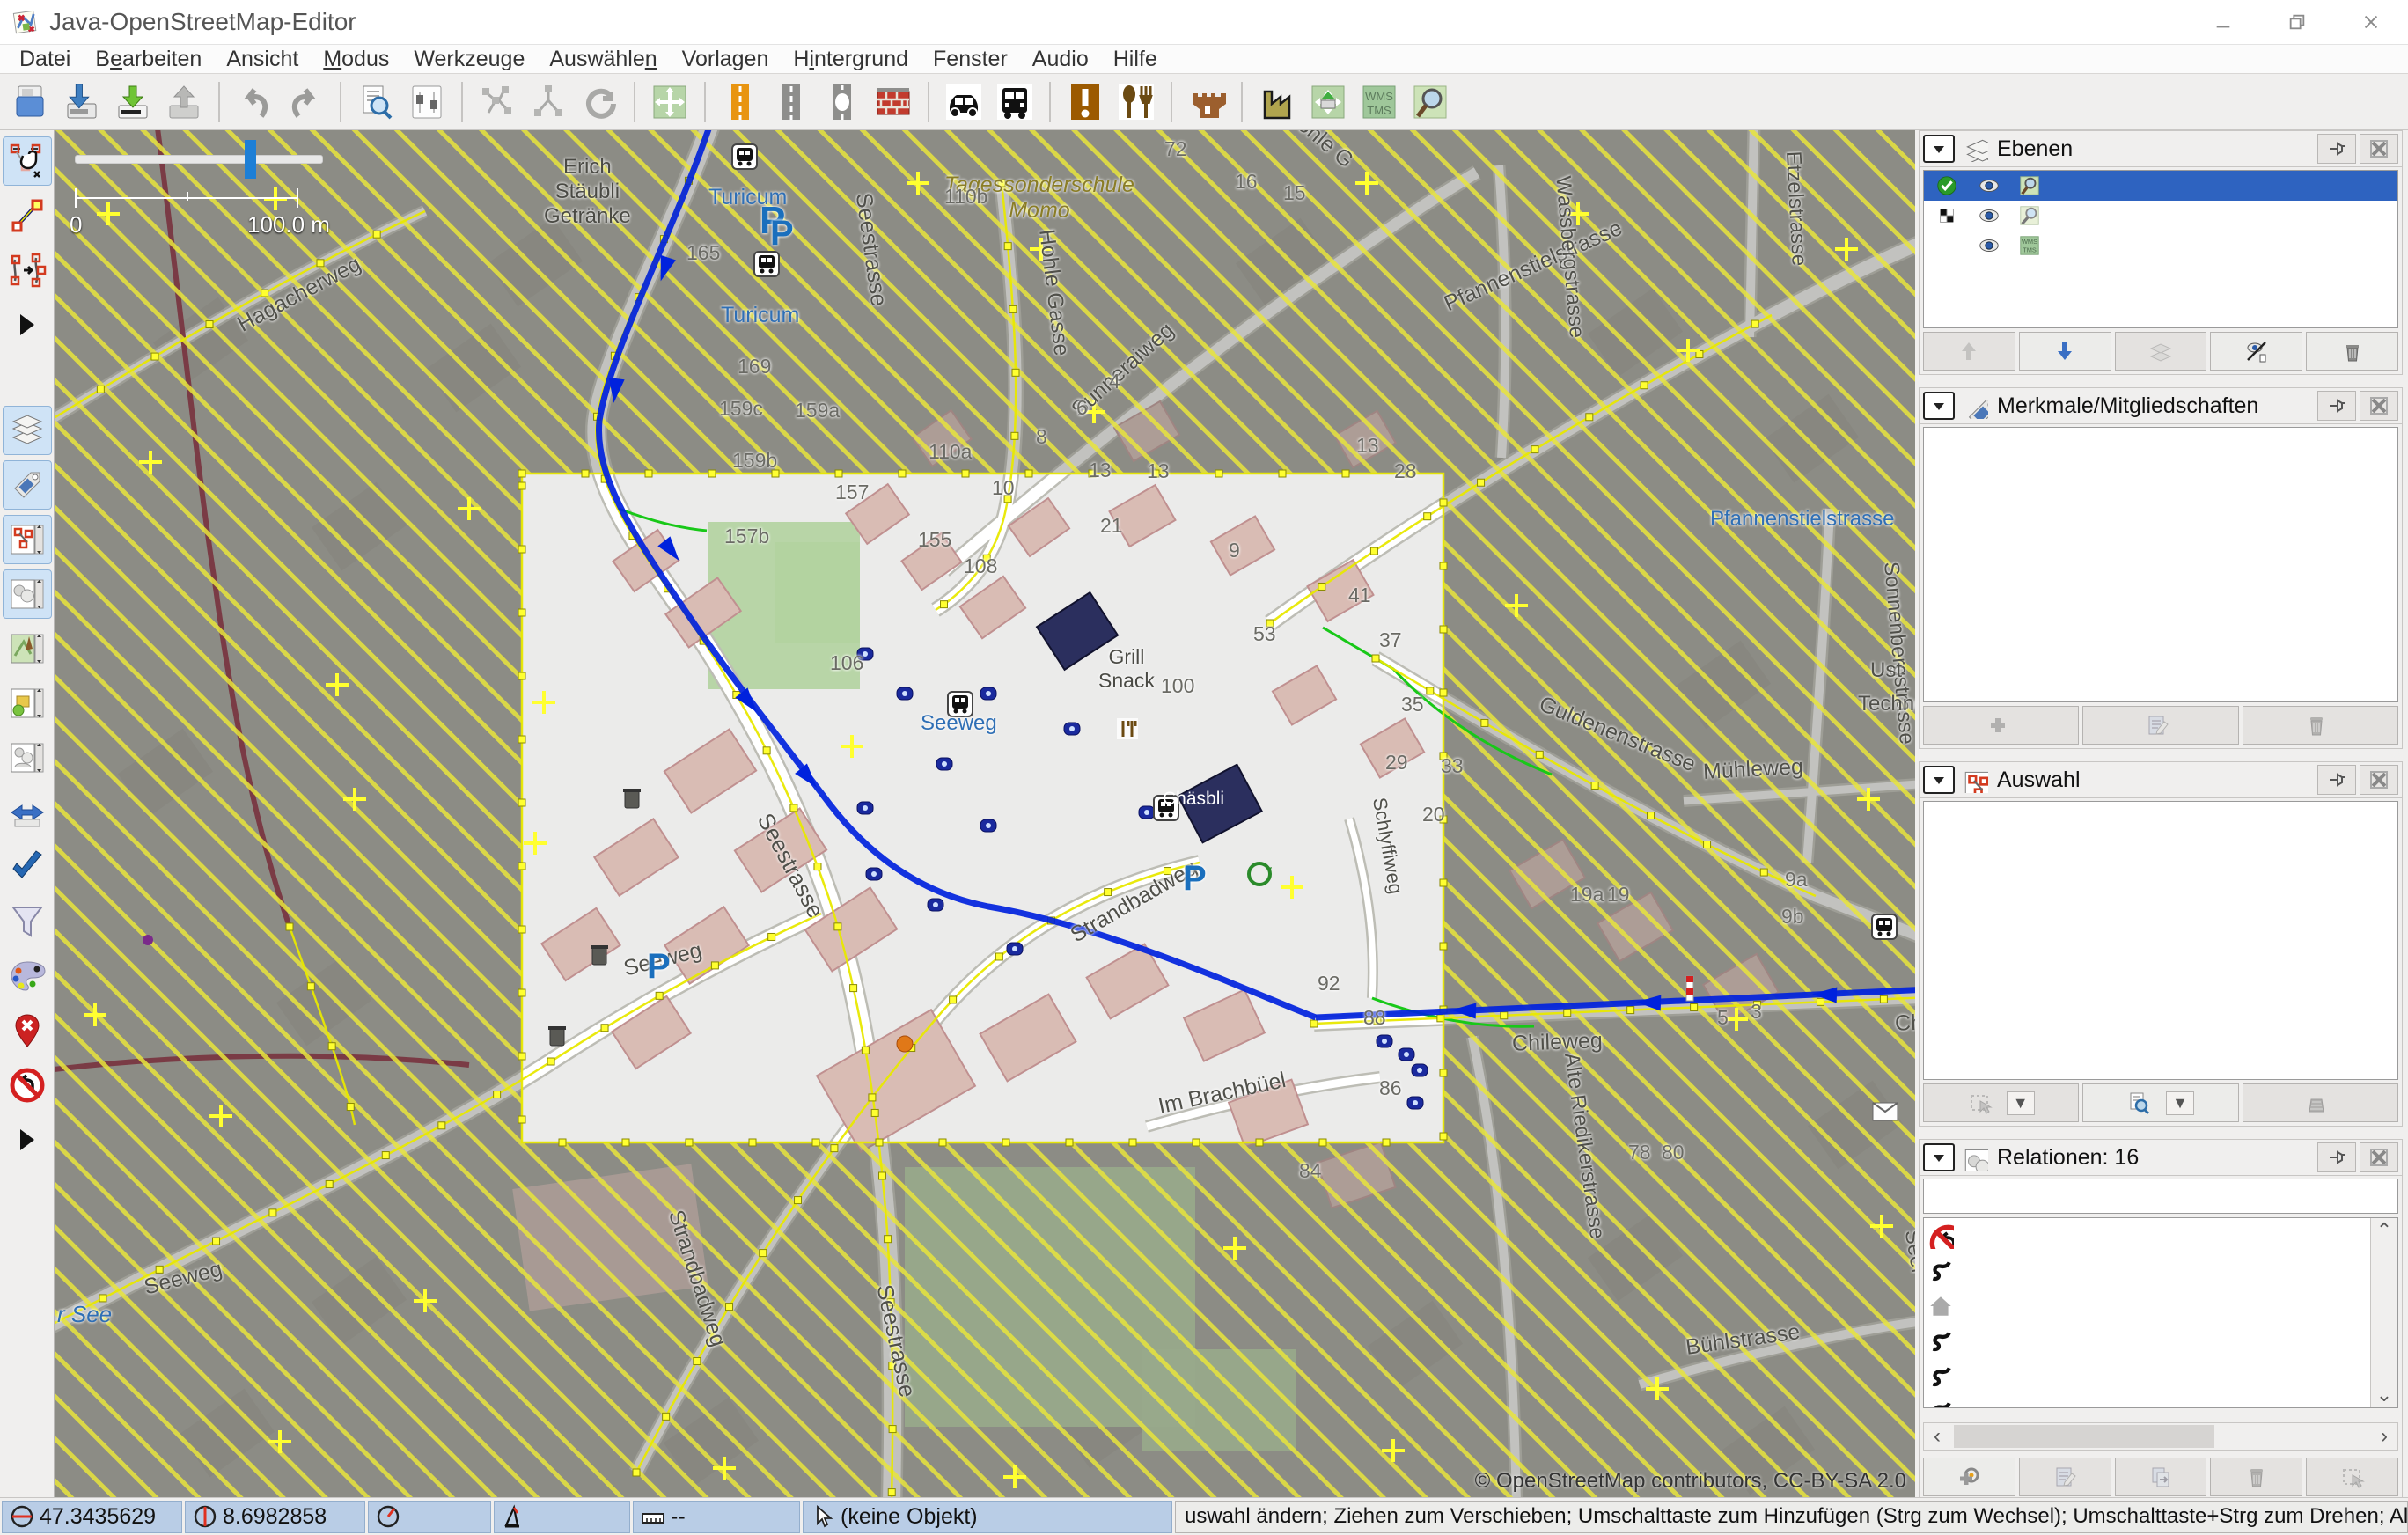  Describe the element at coordinates (1085, 102) in the screenshot. I see `exclamation-button` at that location.